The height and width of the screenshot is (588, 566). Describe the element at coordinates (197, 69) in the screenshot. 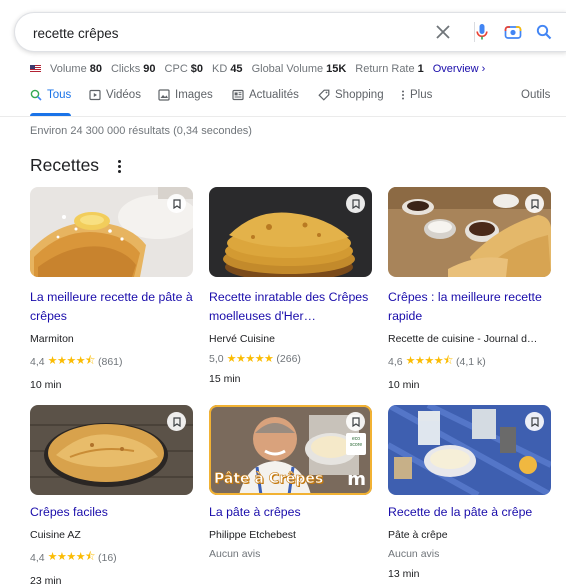

I see `cpc-value: $0` at that location.